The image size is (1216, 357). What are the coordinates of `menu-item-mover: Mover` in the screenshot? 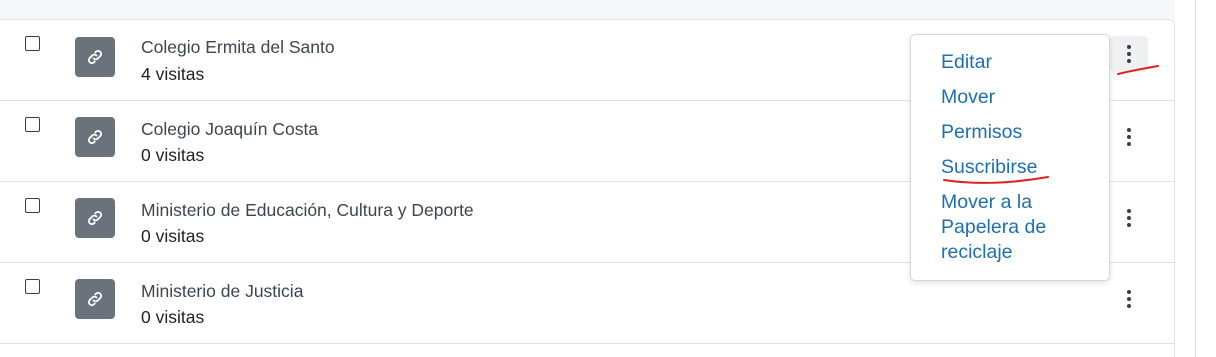 It's located at (1021, 97).